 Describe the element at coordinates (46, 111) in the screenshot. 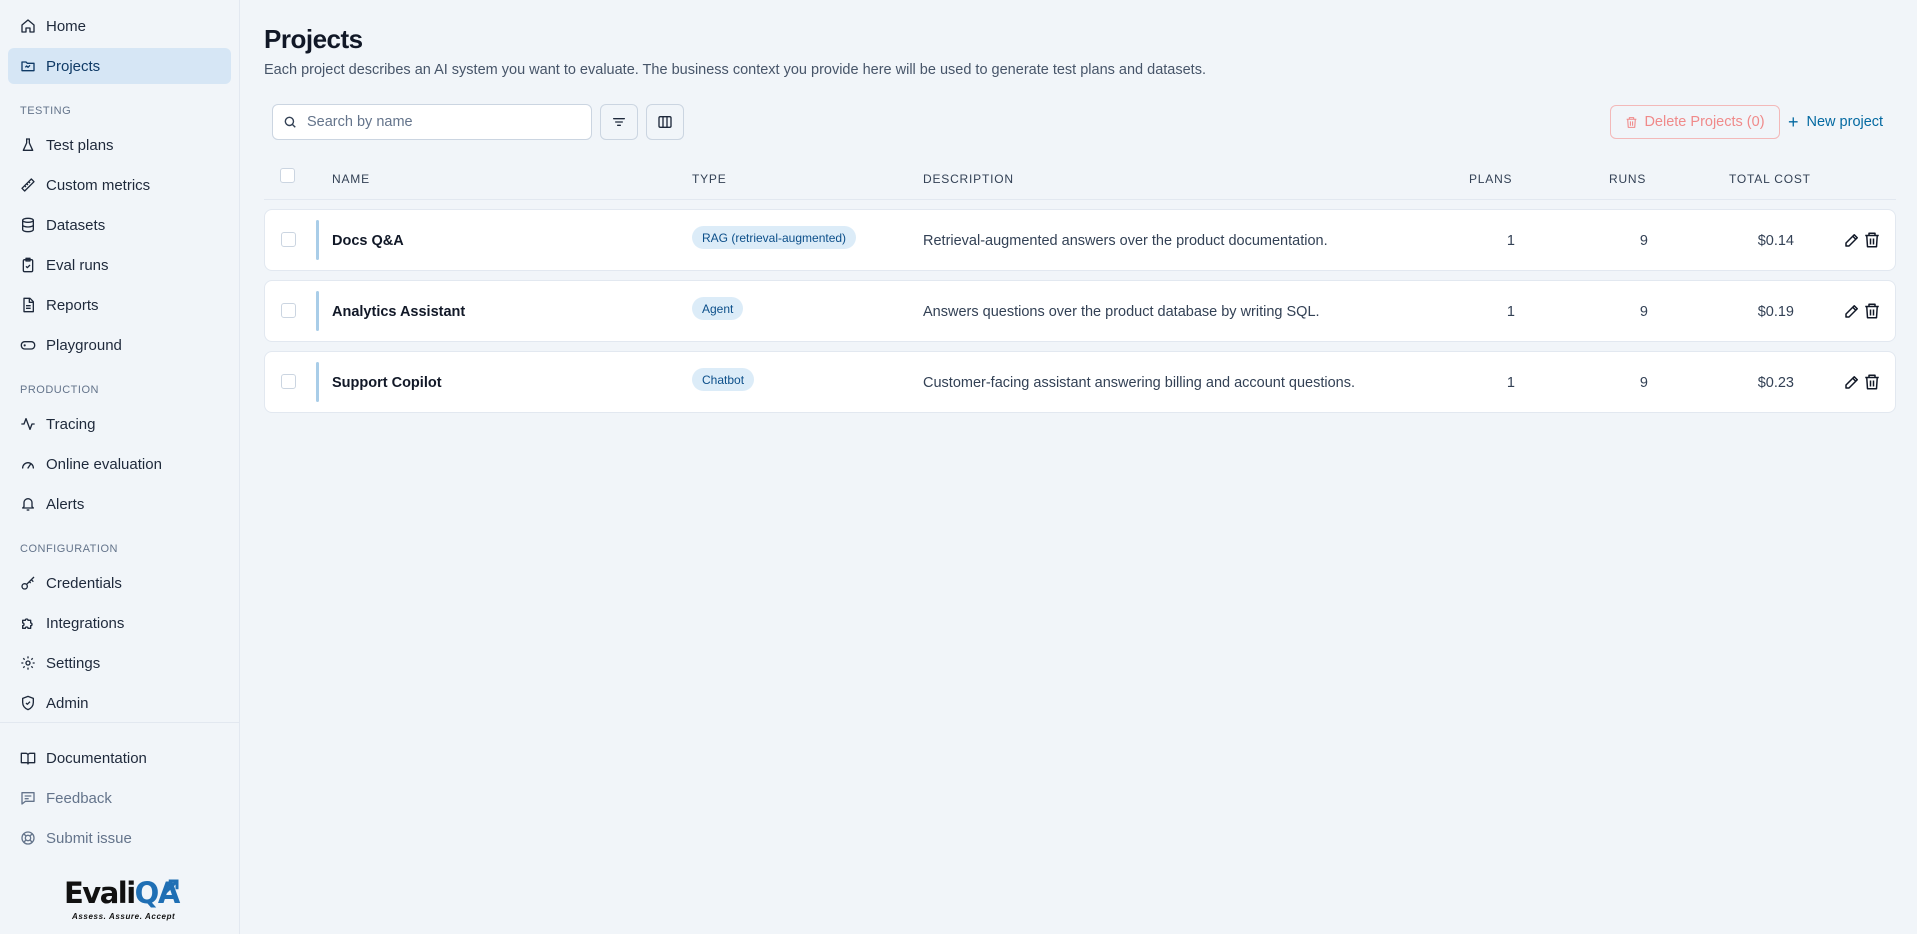

I see `section-testing-label: TESTING` at that location.